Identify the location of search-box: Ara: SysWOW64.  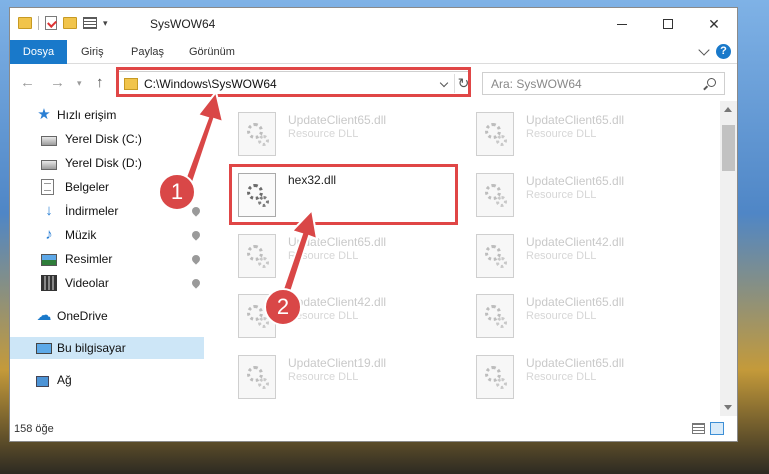
(603, 83).